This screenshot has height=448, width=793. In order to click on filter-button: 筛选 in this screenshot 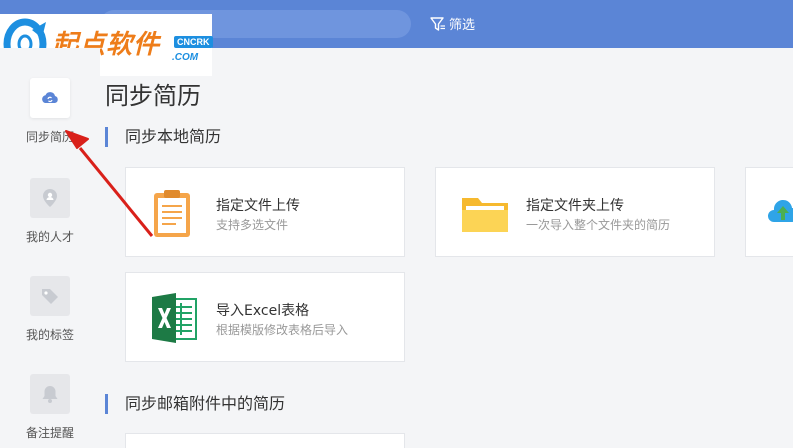, I will do `click(452, 23)`.